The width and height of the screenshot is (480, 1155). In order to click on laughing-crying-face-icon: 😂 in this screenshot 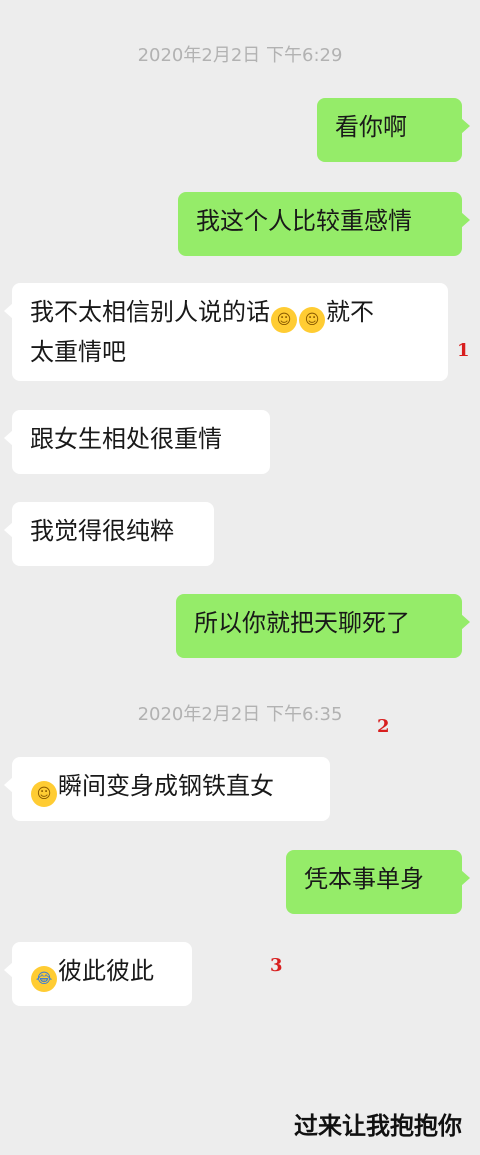, I will do `click(44, 979)`.